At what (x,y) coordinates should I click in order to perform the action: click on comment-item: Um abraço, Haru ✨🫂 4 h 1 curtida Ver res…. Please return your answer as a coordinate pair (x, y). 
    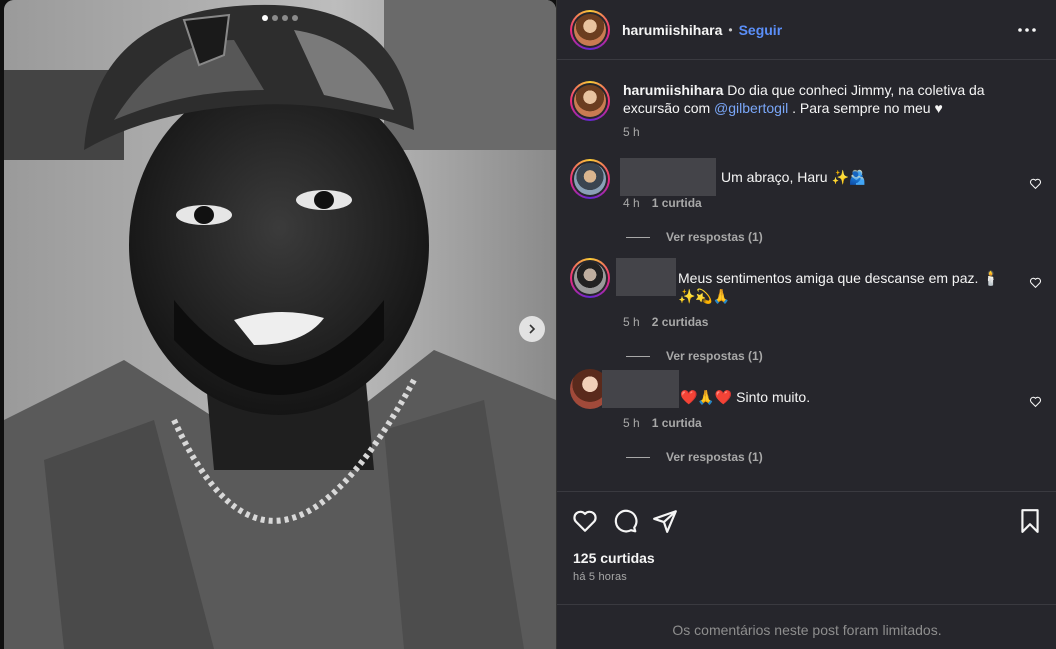
    Looking at the image, I should click on (810, 201).